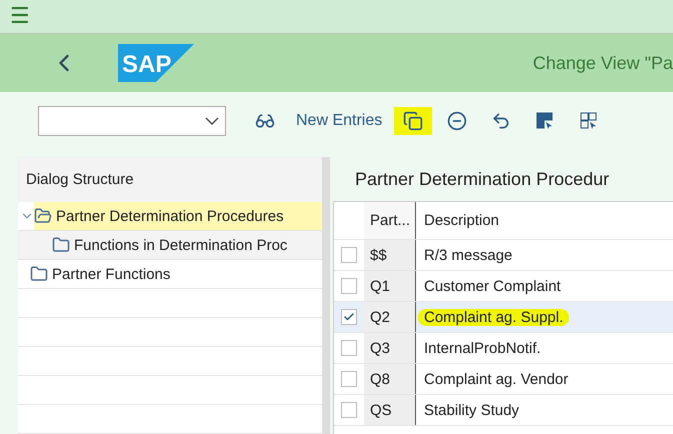 The height and width of the screenshot is (434, 673). I want to click on minus-circle-icon, so click(457, 120).